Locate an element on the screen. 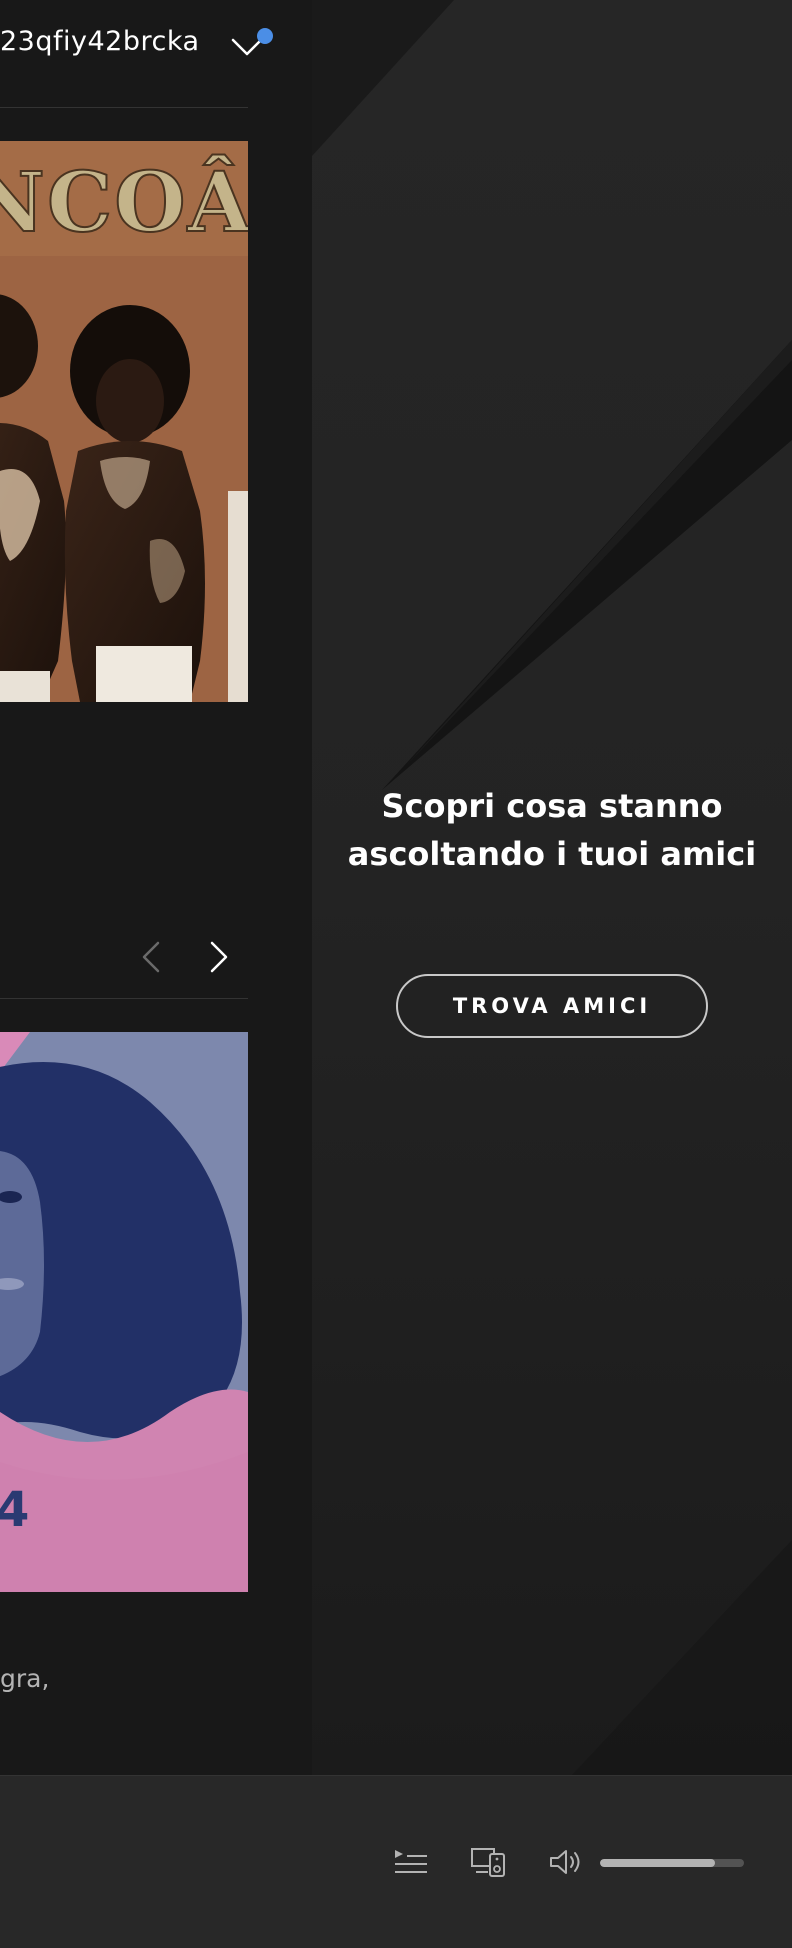  find-friends-button: TROVA AMICI is located at coordinates (552, 1006).